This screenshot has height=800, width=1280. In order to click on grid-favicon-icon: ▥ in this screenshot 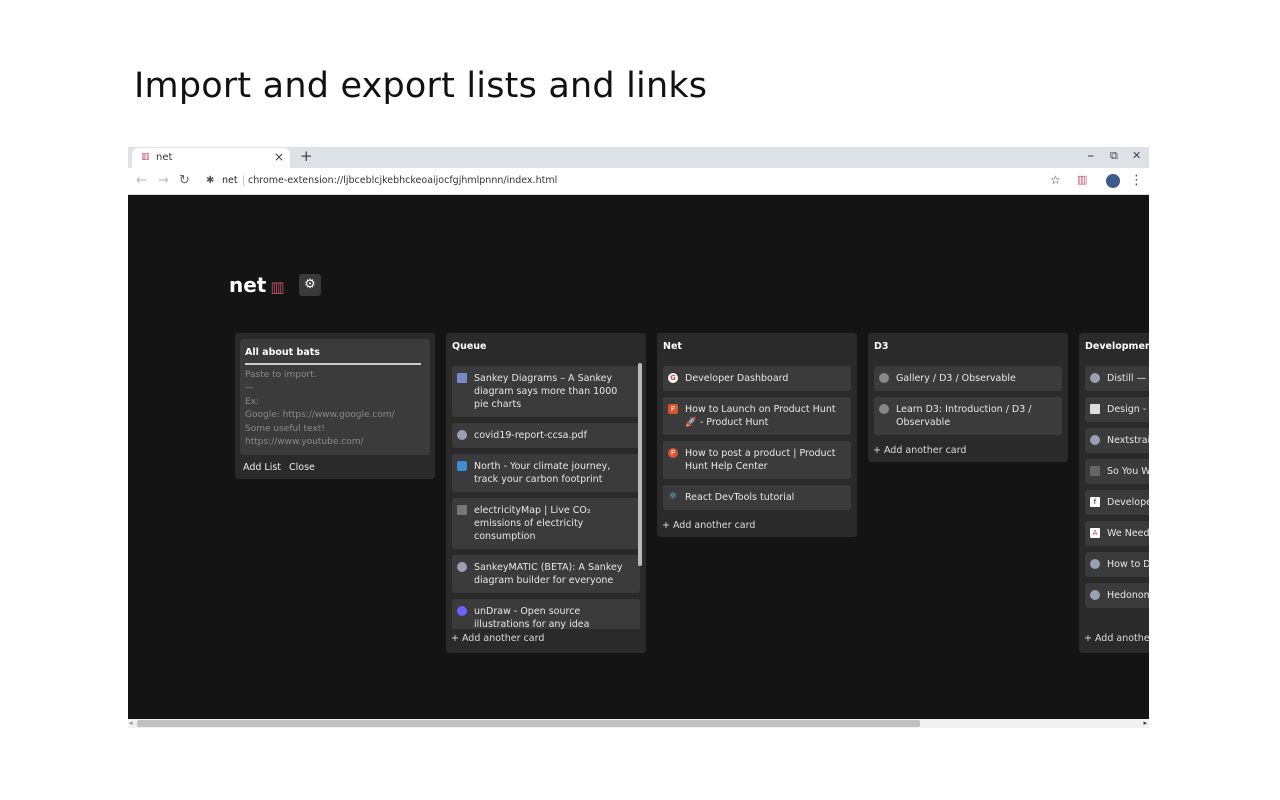, I will do `click(145, 157)`.